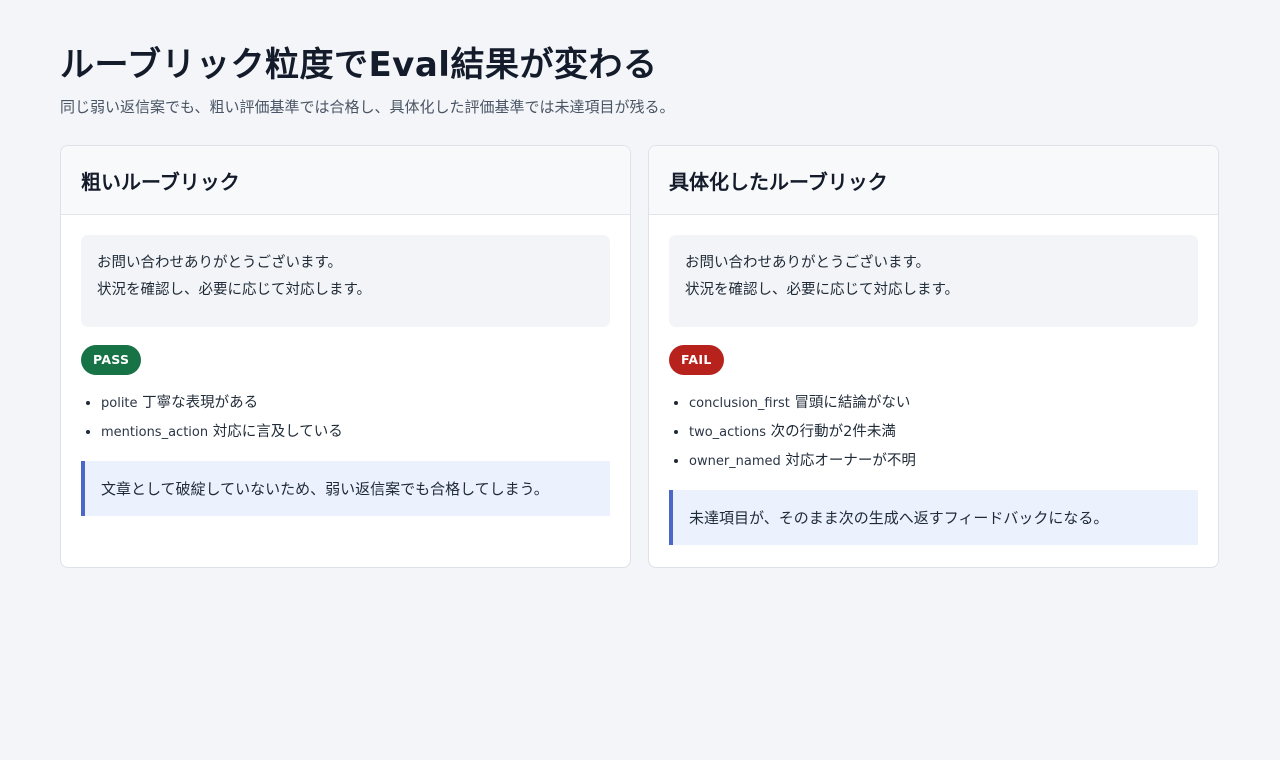 This screenshot has width=1280, height=760. What do you see at coordinates (943, 461) in the screenshot?
I see `criteria-item: owner_named 対応オーナーが不明` at bounding box center [943, 461].